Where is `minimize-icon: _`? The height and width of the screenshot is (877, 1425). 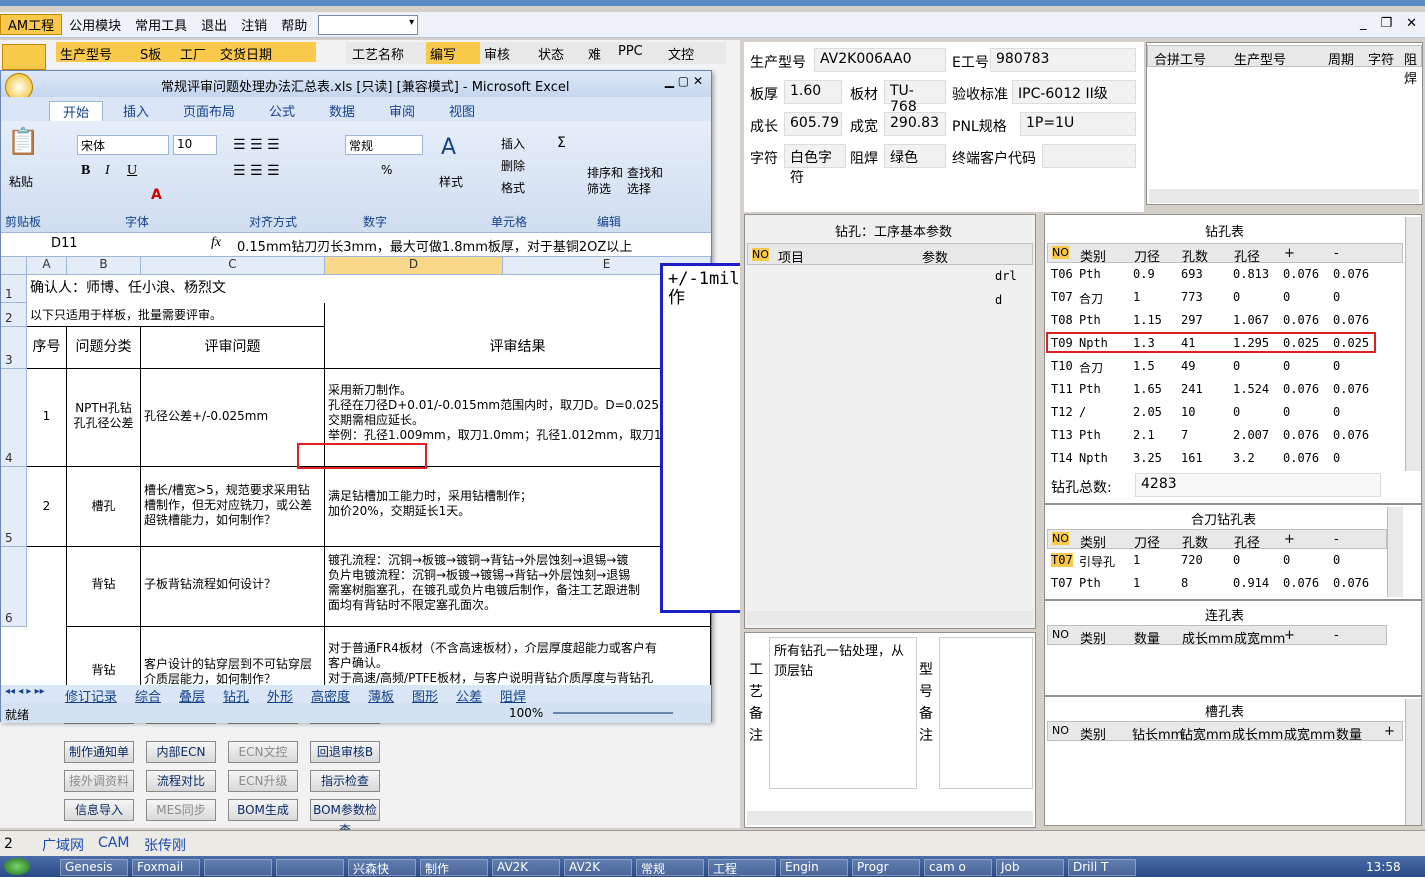
minimize-icon: _ is located at coordinates (1363, 23).